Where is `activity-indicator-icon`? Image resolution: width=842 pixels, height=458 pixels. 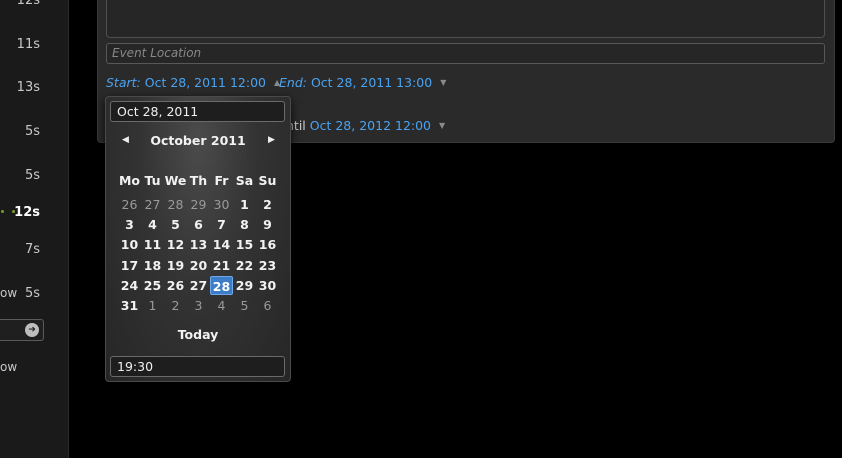 activity-indicator-icon is located at coordinates (9, 211).